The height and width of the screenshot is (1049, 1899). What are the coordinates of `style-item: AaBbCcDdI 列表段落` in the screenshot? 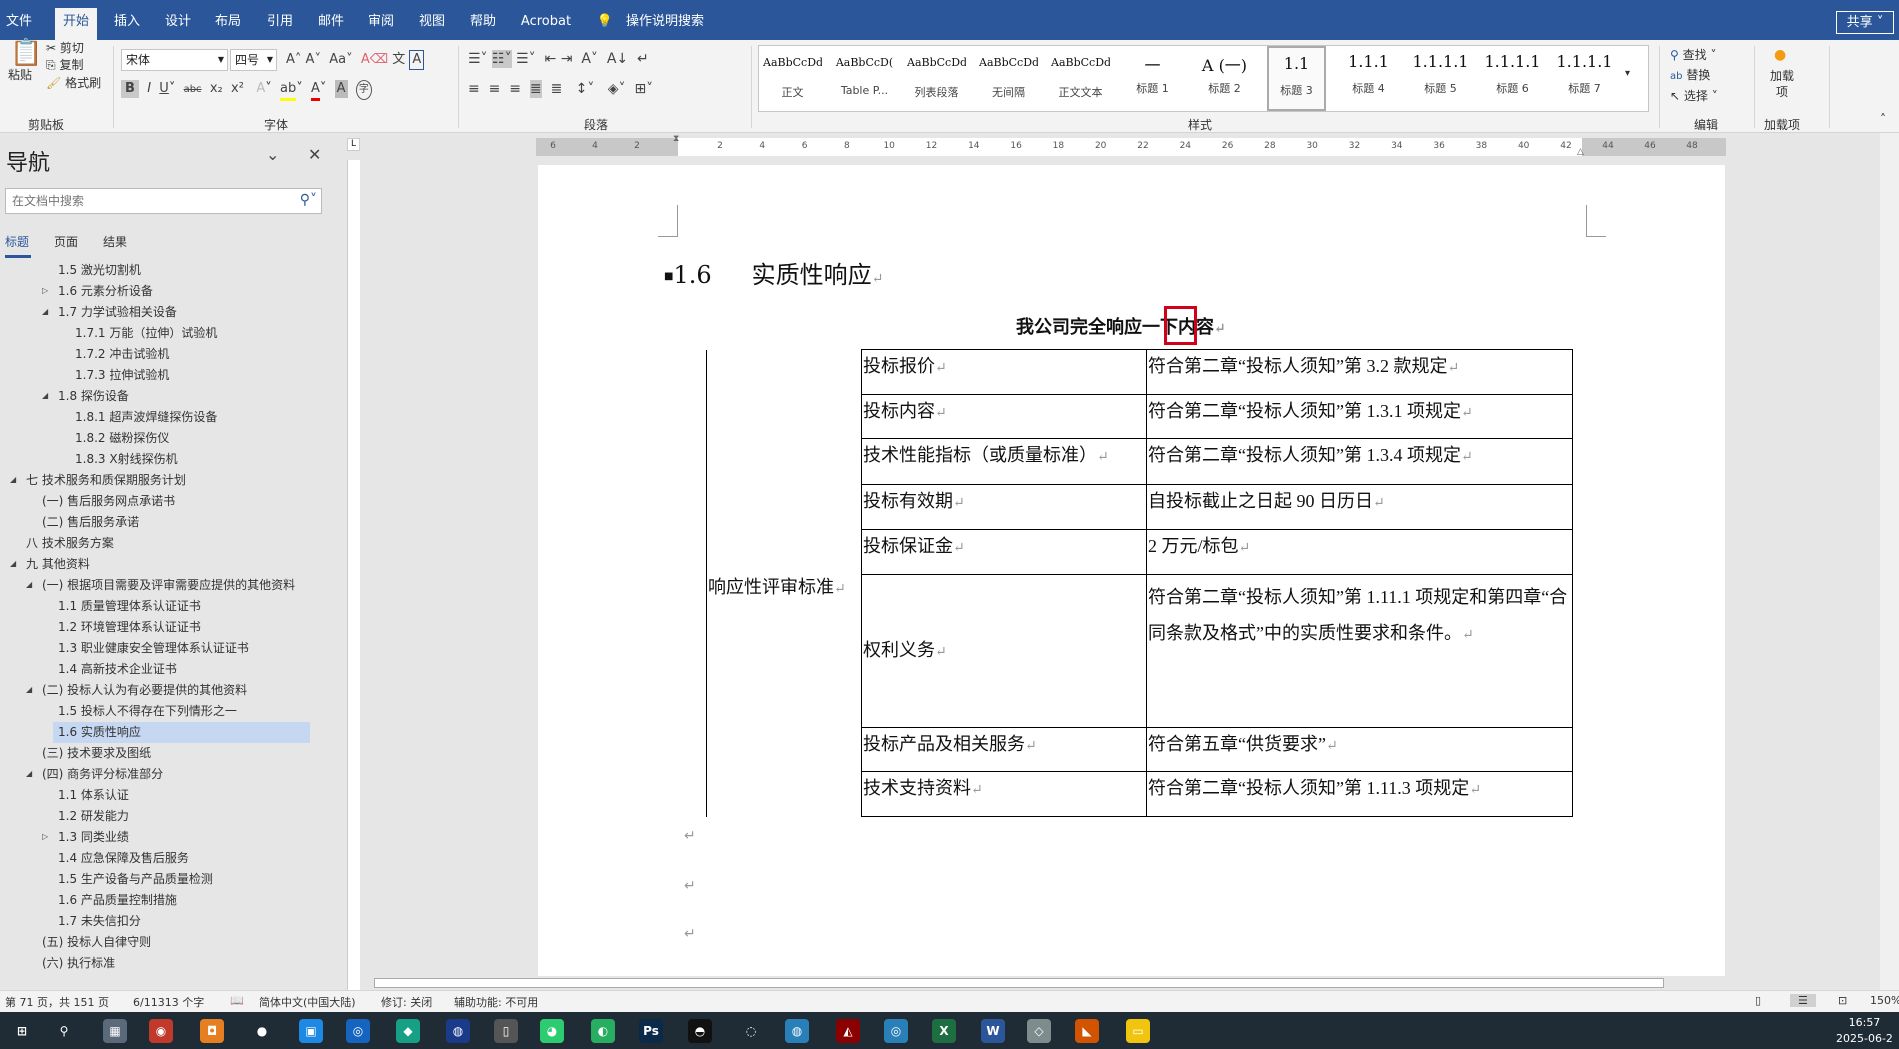 It's located at (936, 78).